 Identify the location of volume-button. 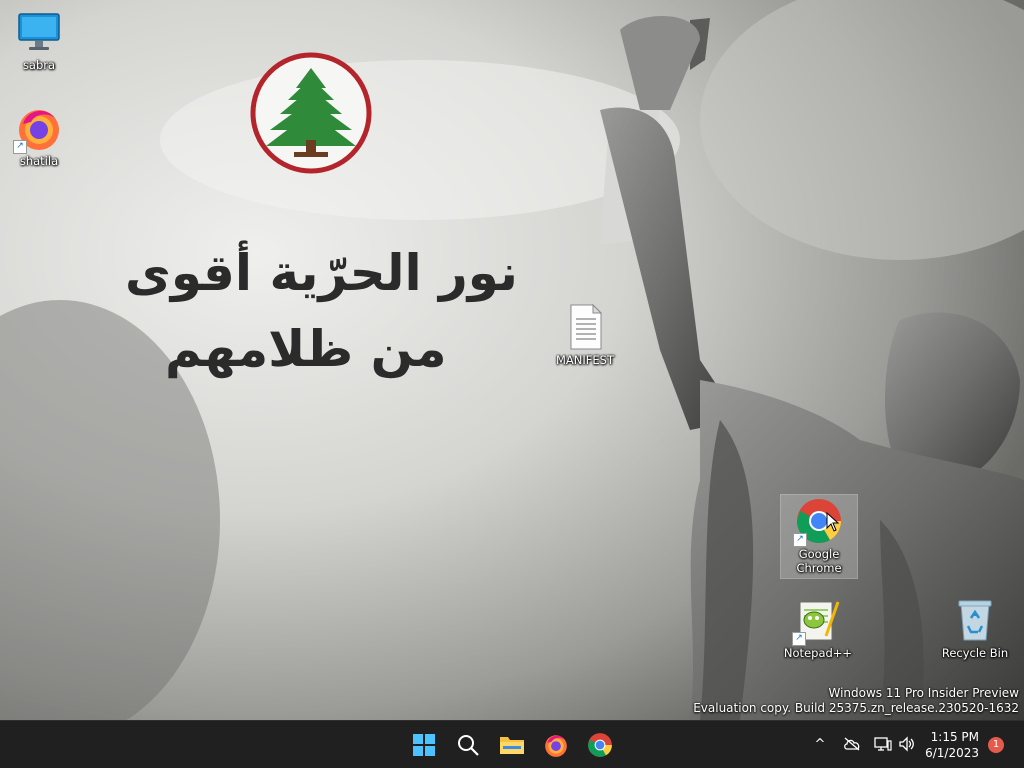
(907, 744).